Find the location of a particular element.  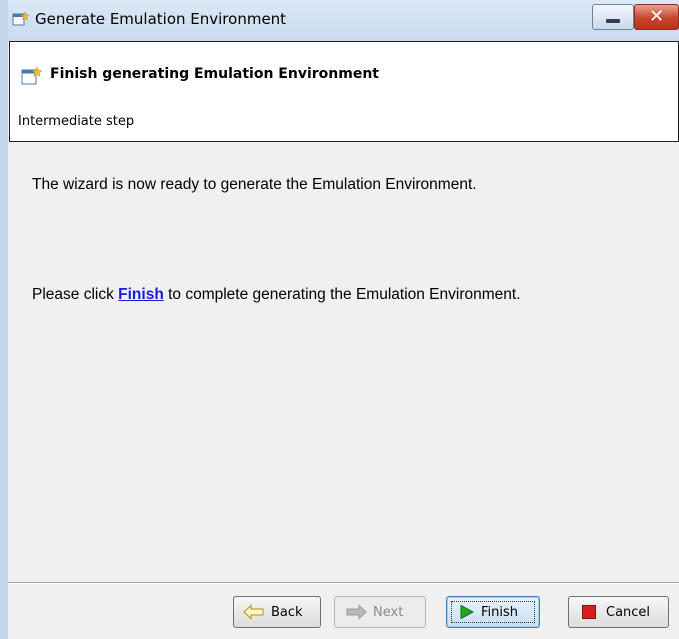

instruction-prefix: Please click is located at coordinates (75, 294).